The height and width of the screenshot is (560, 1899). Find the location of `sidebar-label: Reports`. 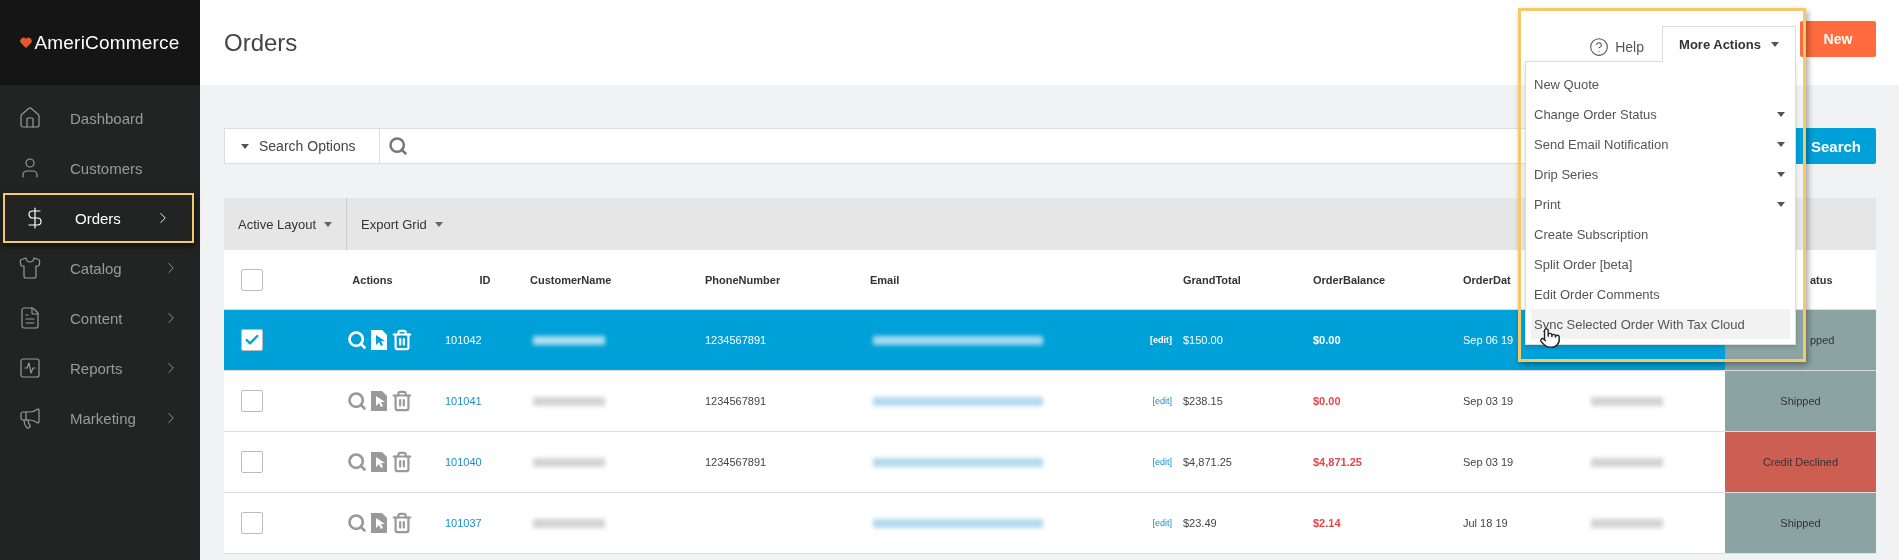

sidebar-label: Reports is located at coordinates (97, 368).